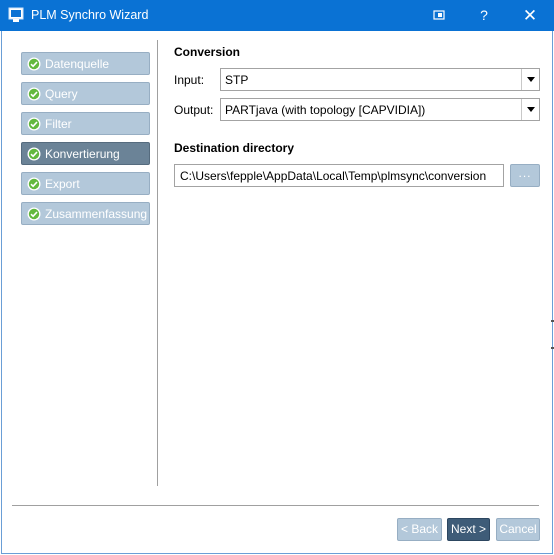 This screenshot has height=555, width=554. I want to click on sidebar-step-label: Datenquelle, so click(77, 64).